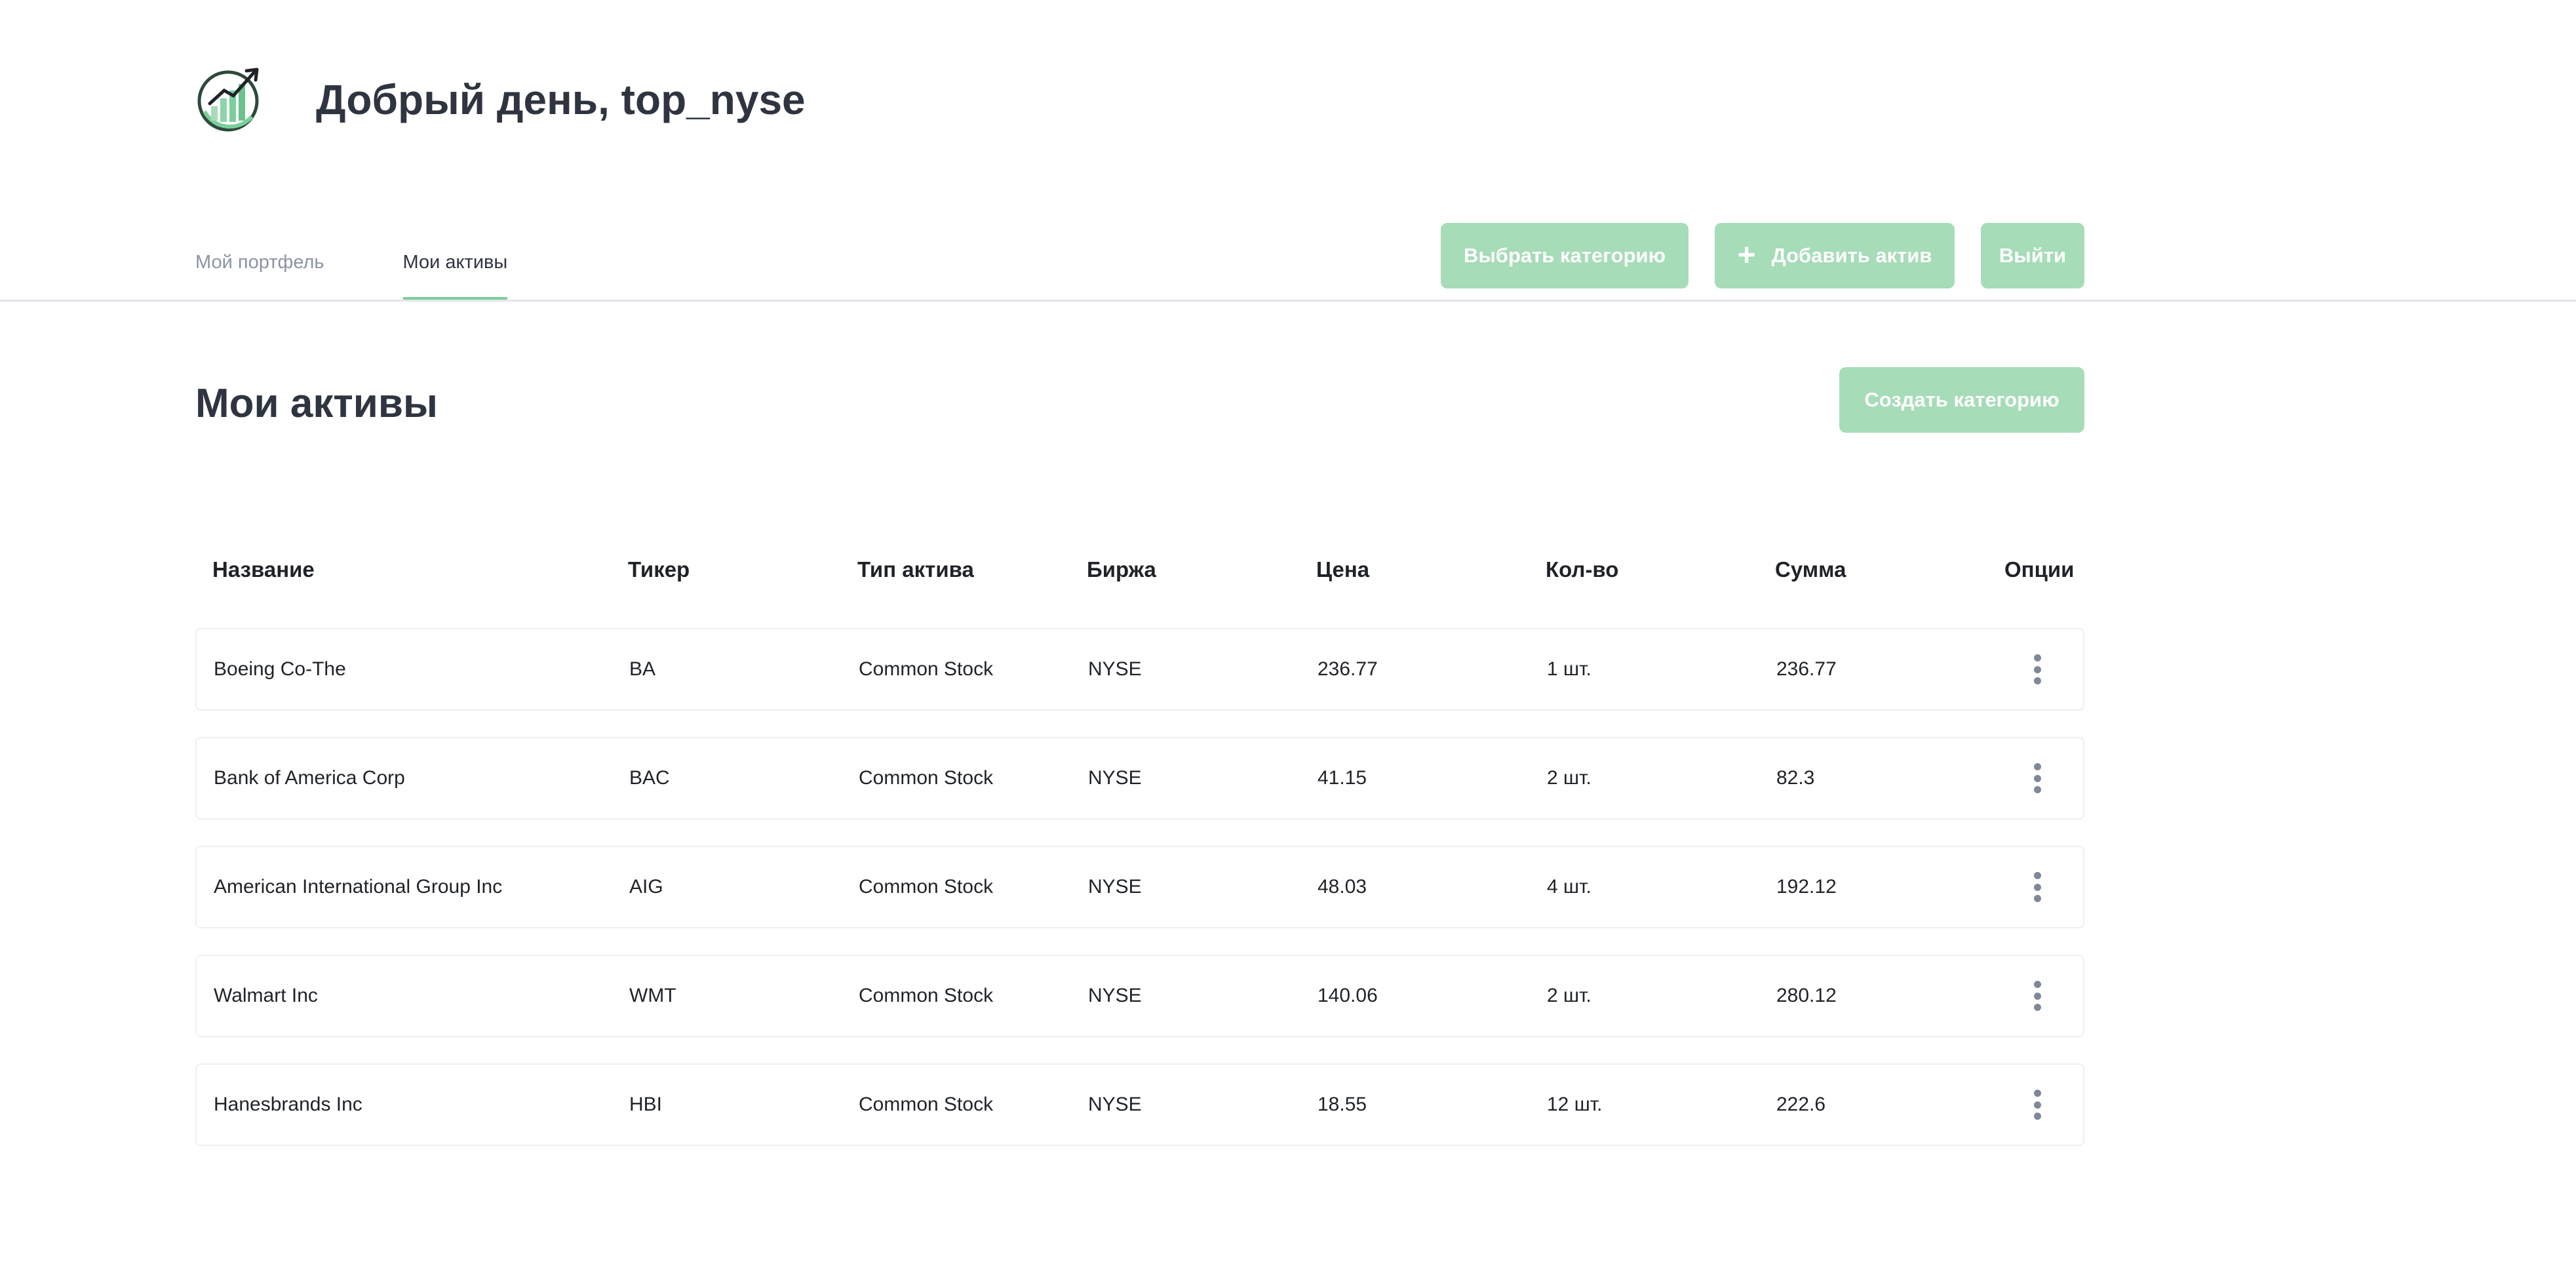 This screenshot has width=2576, height=1285. What do you see at coordinates (1288, 301) in the screenshot?
I see `tabs-divider` at bounding box center [1288, 301].